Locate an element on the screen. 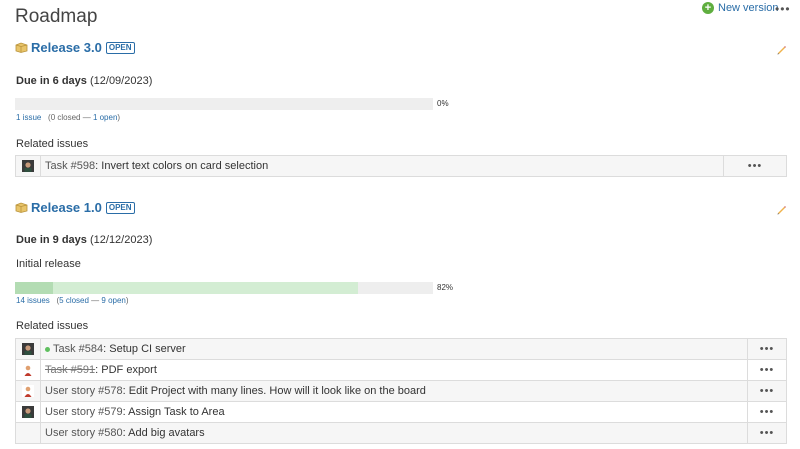  table-row: User story #580: Add big avatars ••• is located at coordinates (401, 433).